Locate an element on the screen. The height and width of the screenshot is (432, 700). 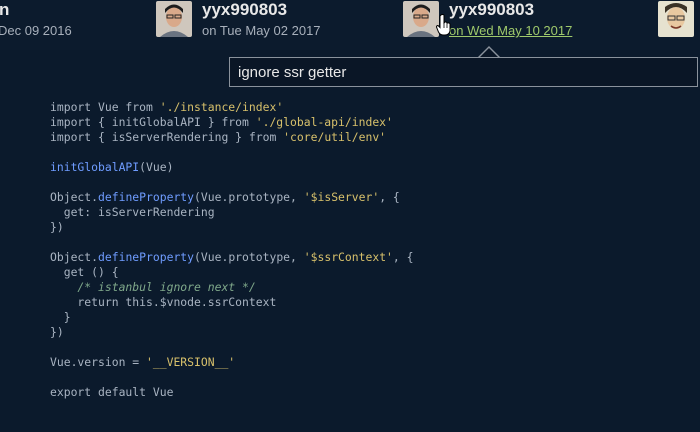
commit-entry-selected: yyx990803 on Wed May 10 2017 is located at coordinates (503, 23).